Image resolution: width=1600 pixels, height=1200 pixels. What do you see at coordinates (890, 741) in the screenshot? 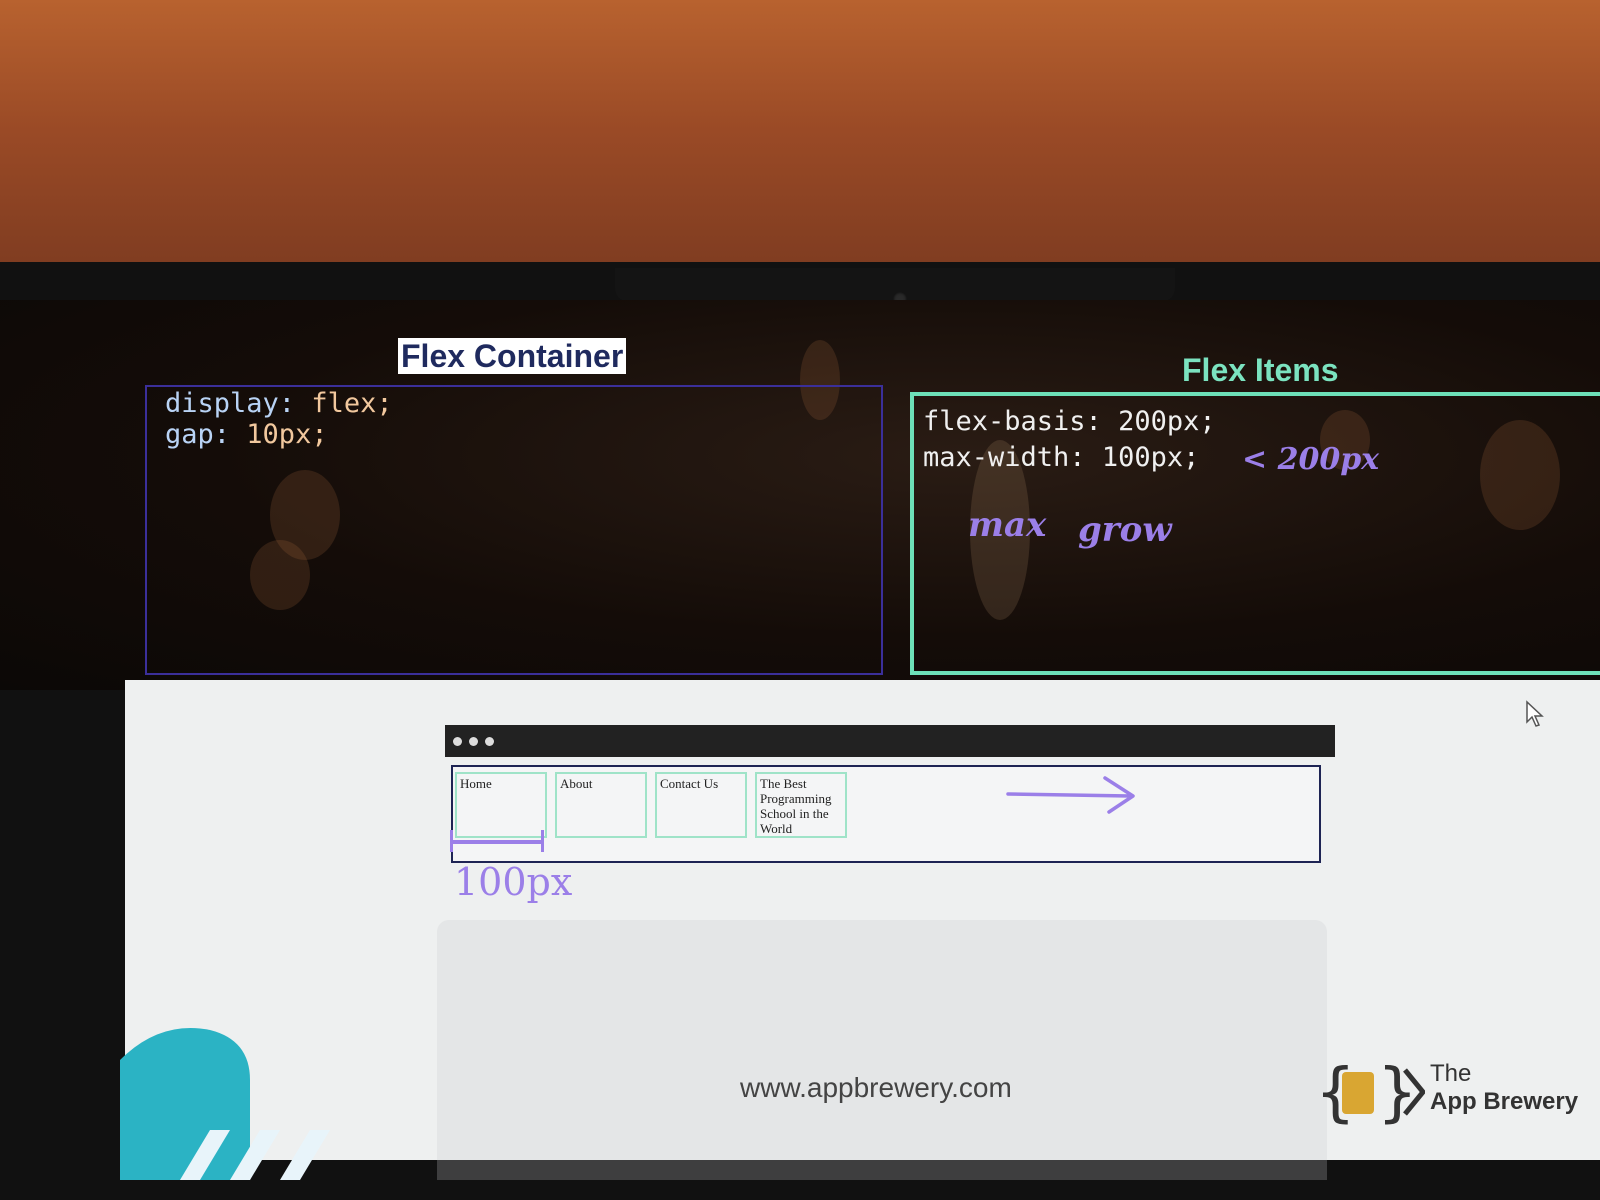
I see `browser-title-bar` at bounding box center [890, 741].